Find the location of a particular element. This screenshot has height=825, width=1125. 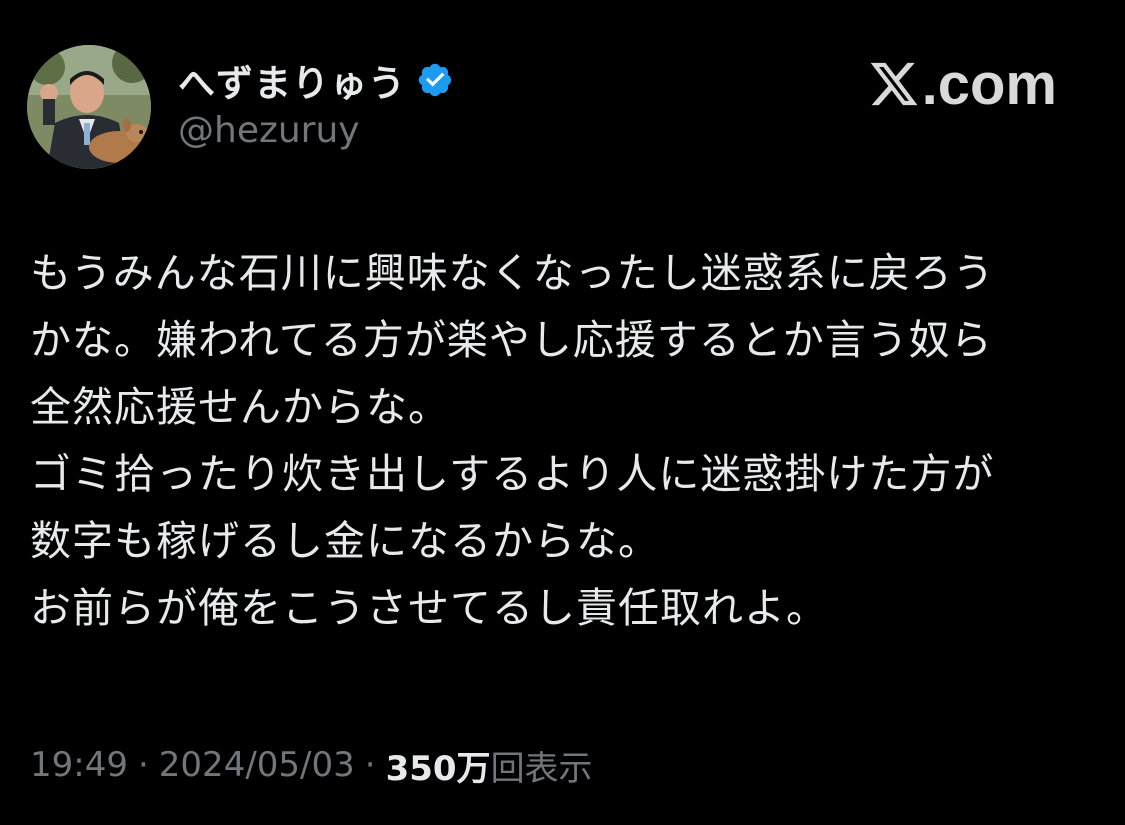

tweet-text-line: ゴミ拾ったり炊き出しするより人に迷惑掛けた方が is located at coordinates (512, 474).